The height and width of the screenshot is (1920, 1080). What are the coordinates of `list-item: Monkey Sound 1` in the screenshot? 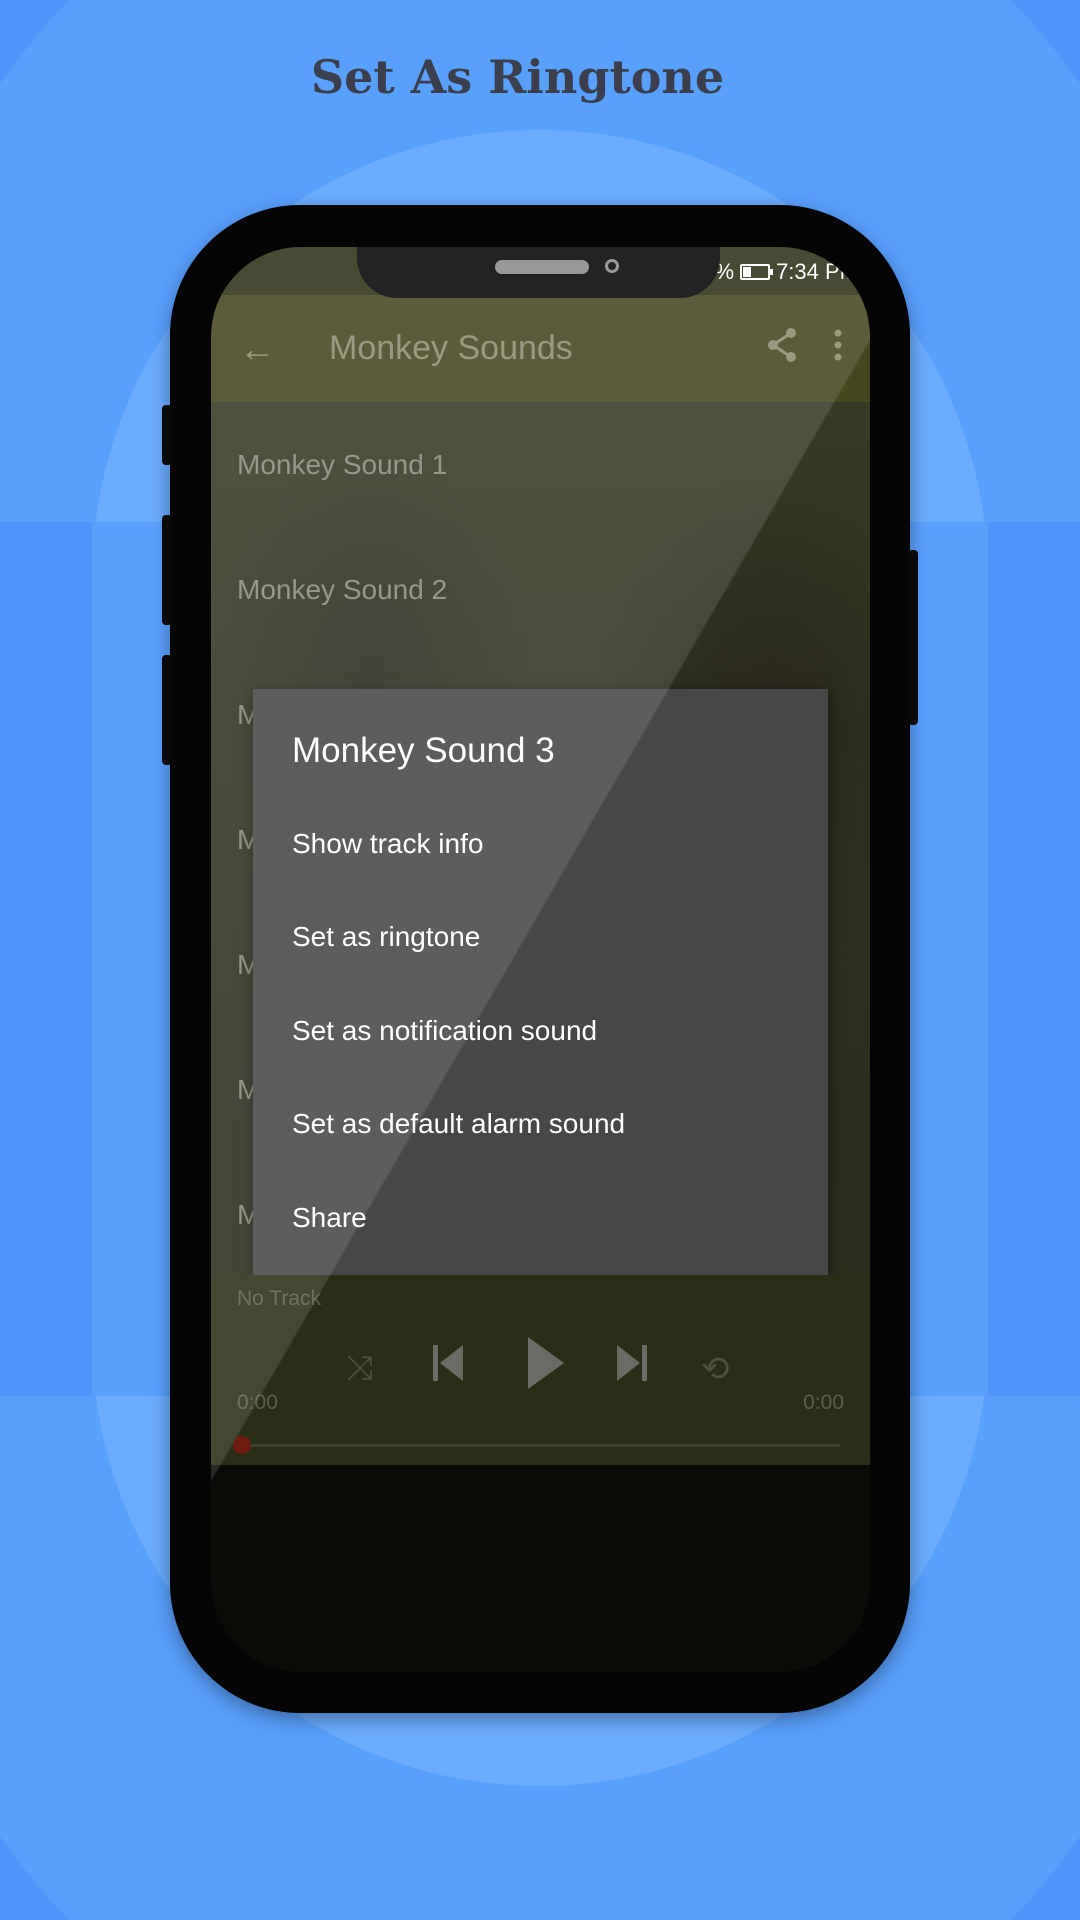 It's located at (540, 464).